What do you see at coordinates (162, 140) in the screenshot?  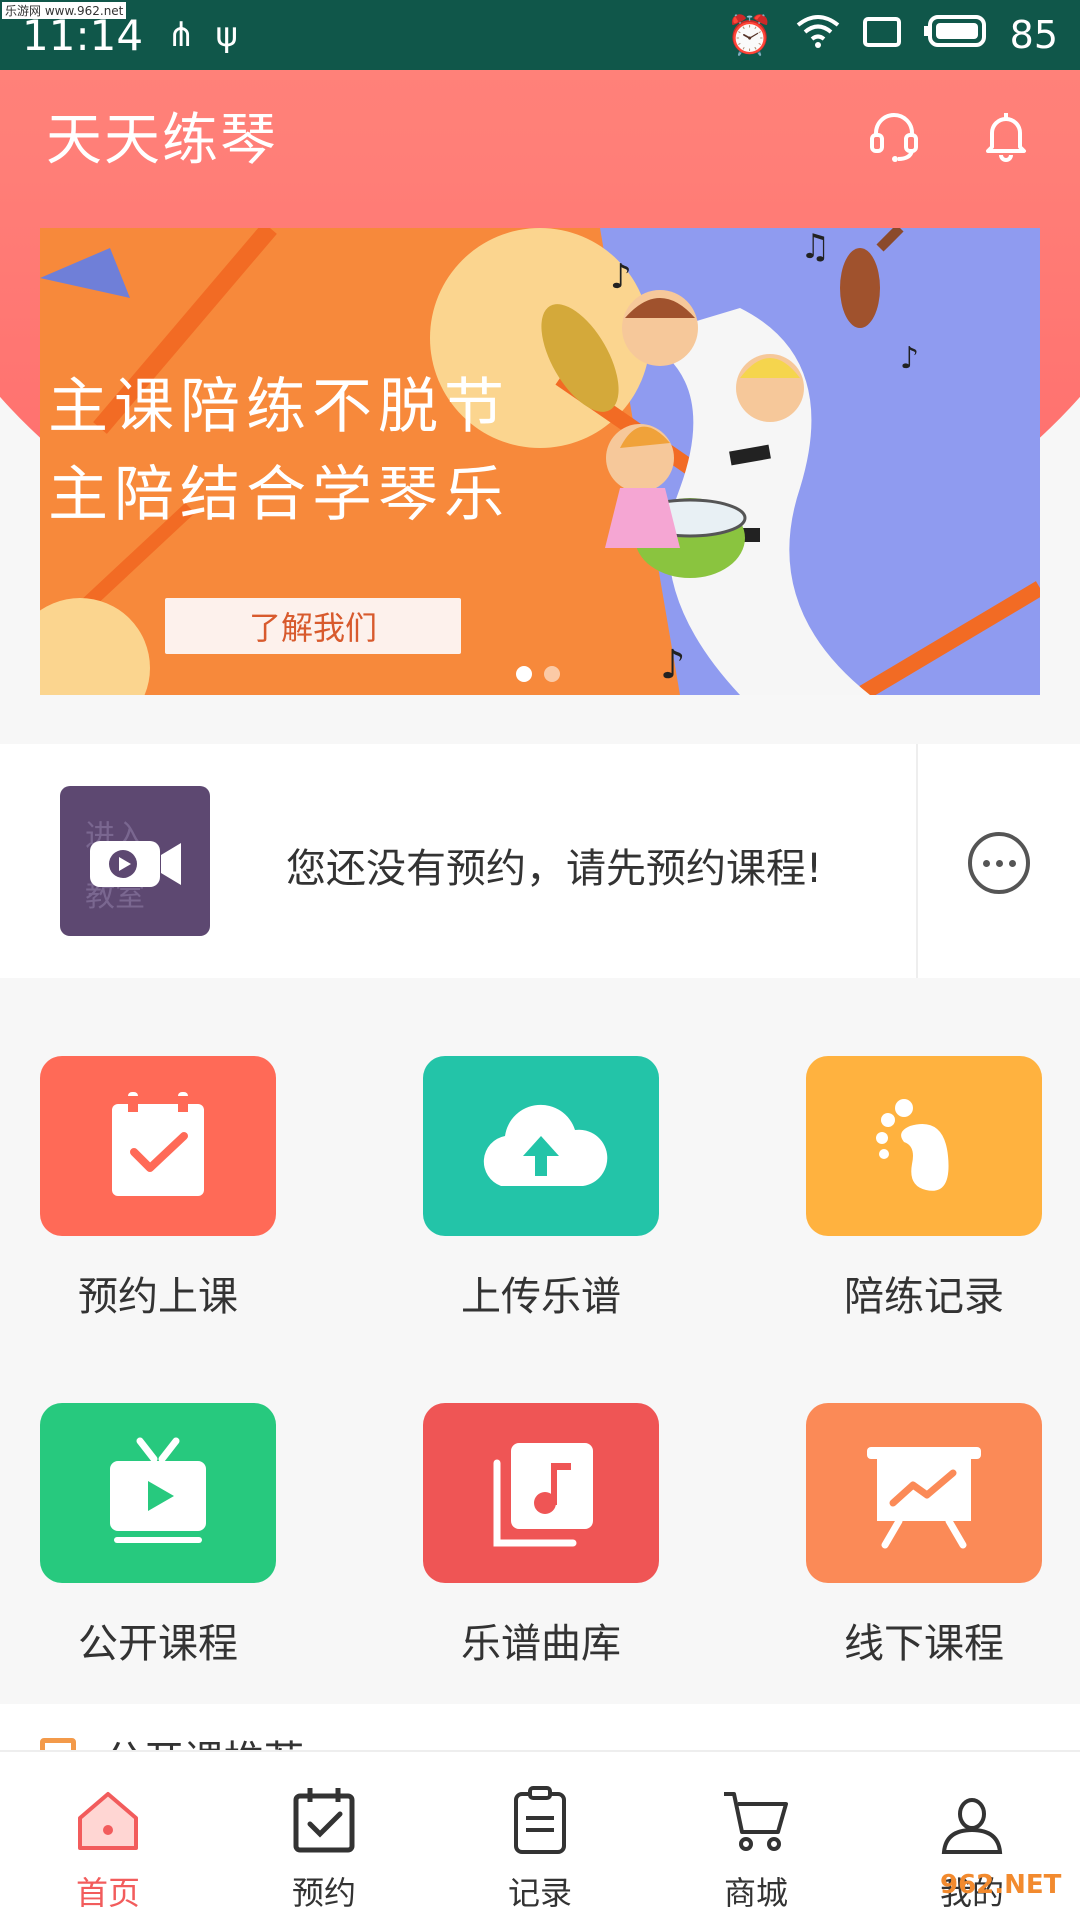 I see `app-title: 天天练琴` at bounding box center [162, 140].